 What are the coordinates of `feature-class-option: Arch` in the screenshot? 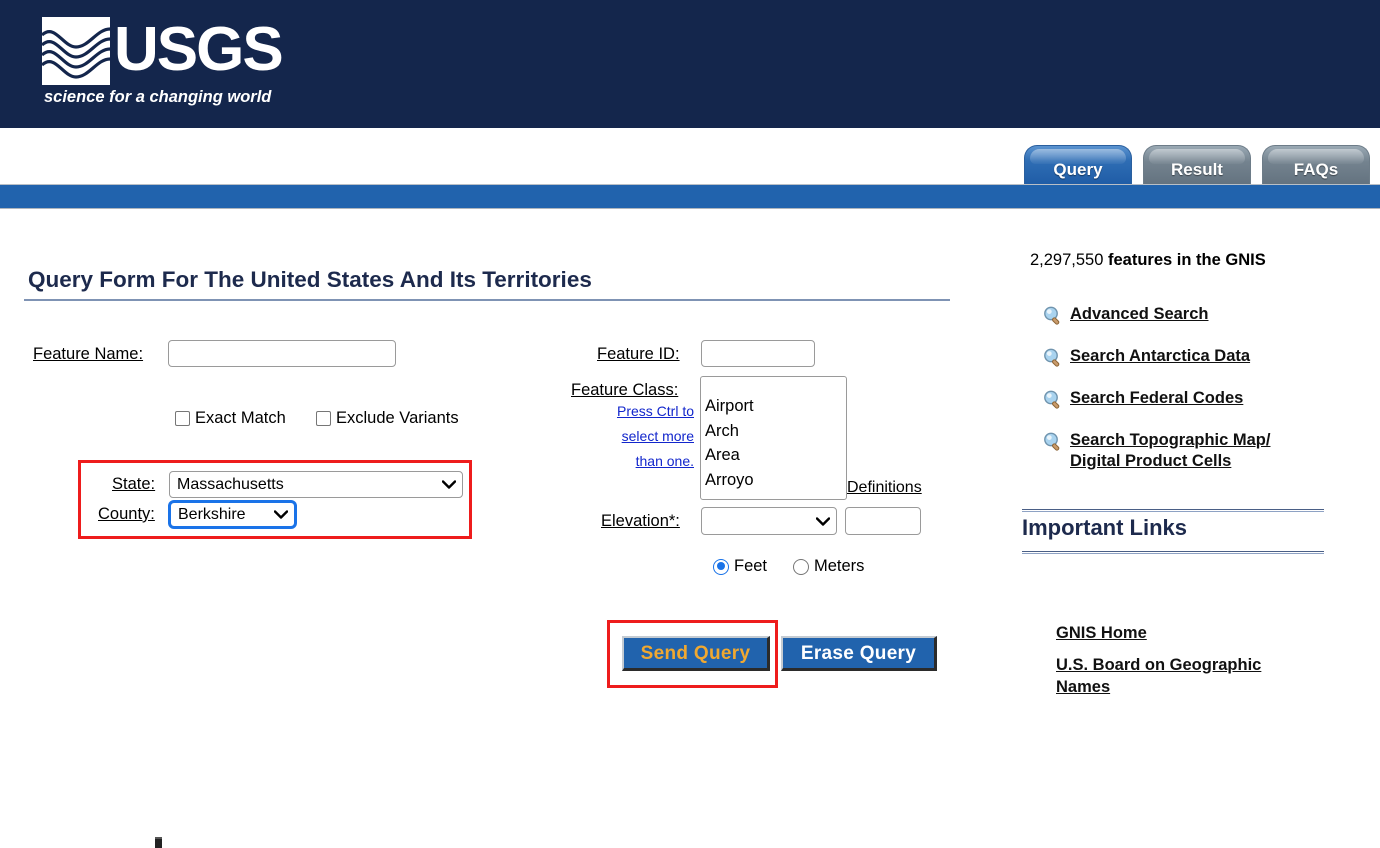 It's located at (773, 431).